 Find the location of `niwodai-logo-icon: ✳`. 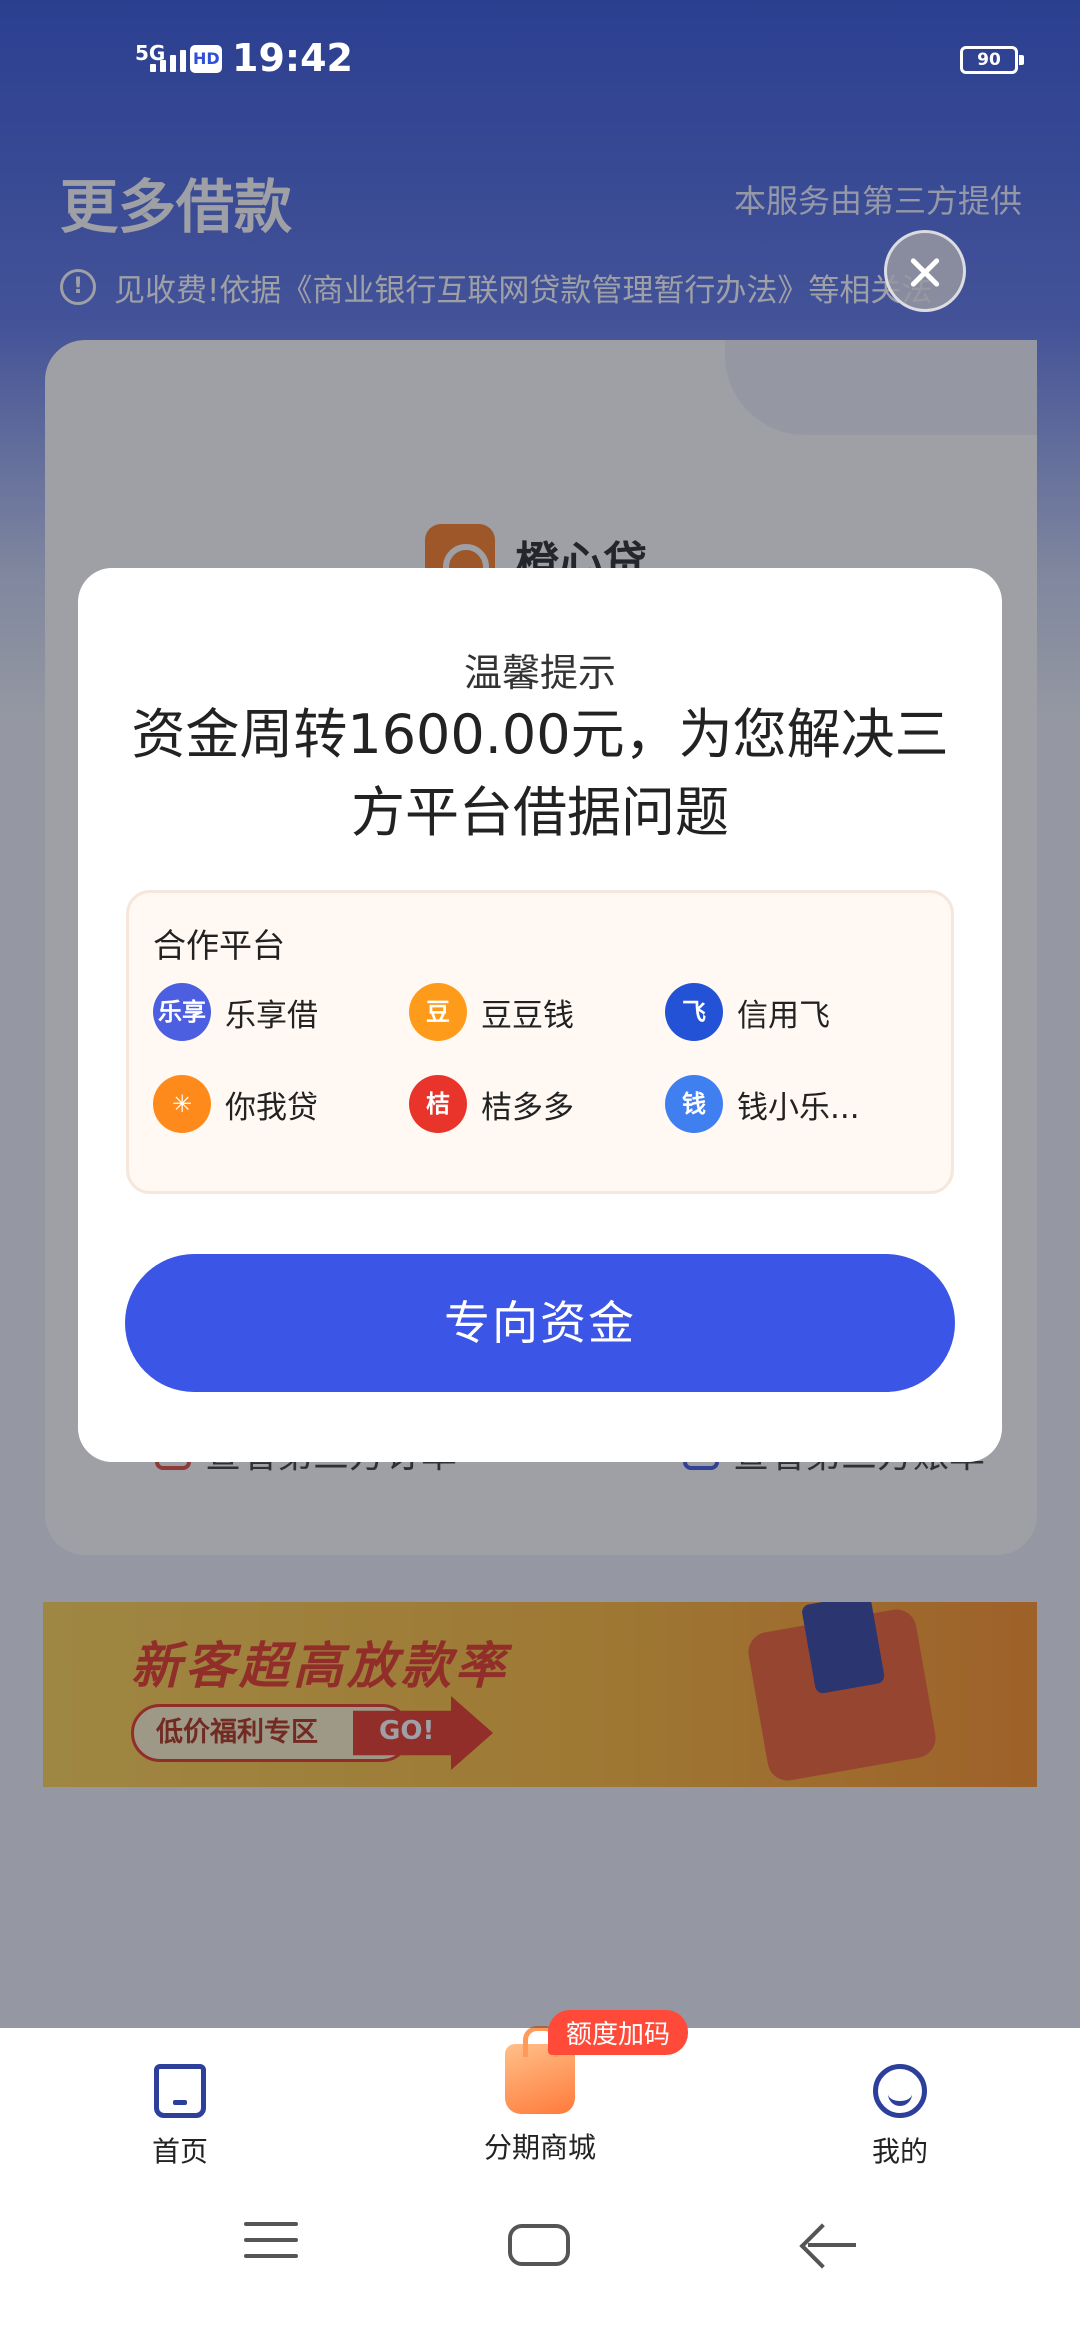

niwodai-logo-icon: ✳ is located at coordinates (182, 1104).